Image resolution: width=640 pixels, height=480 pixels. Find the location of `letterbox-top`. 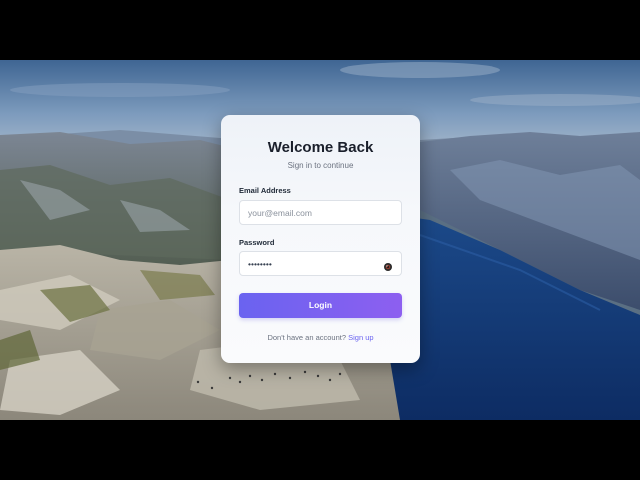

letterbox-top is located at coordinates (320, 30).